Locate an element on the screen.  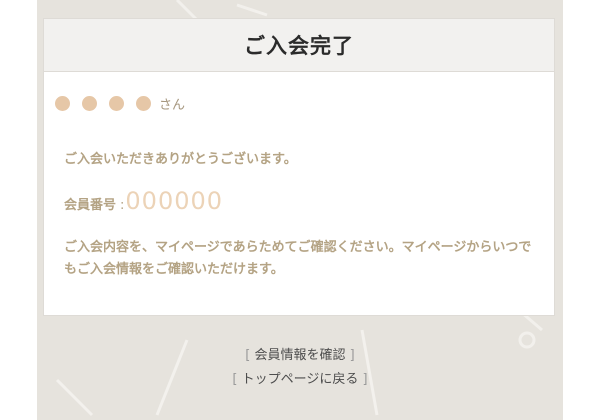
member-info-link-label: 会員情報を確認 is located at coordinates (299, 355).